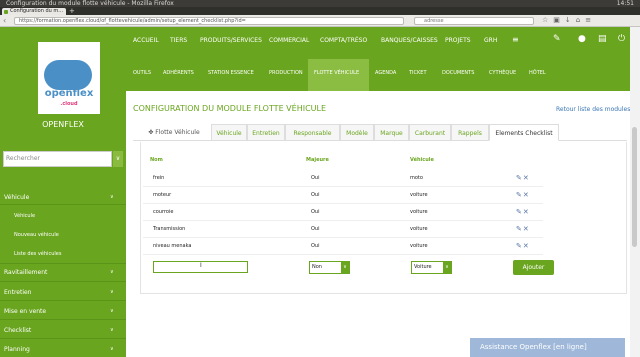 The image size is (640, 357). Describe the element at coordinates (502, 73) in the screenshot. I see `subnav-cytheque: CYTHÈQUE` at that location.